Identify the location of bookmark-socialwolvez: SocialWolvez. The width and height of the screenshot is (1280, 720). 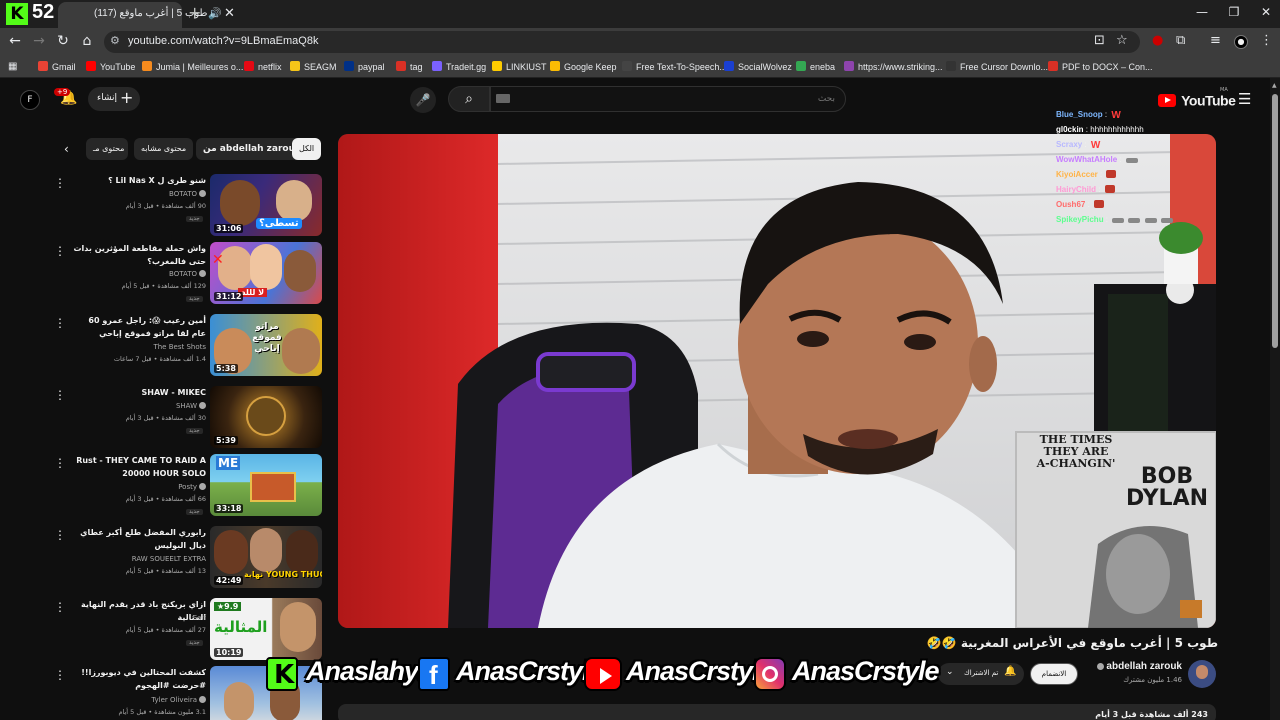
(758, 66).